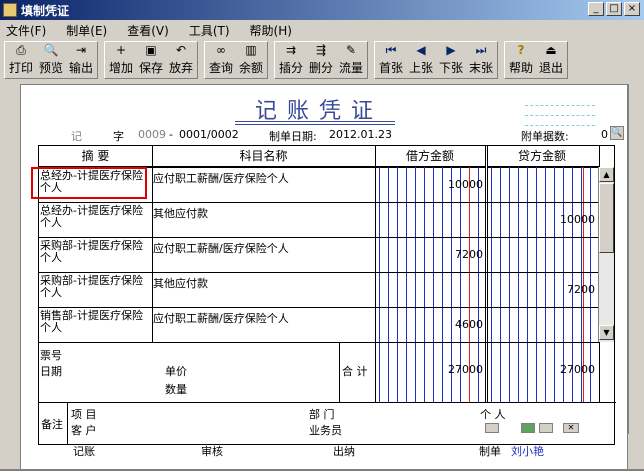 This screenshot has height=471, width=644. Describe the element at coordinates (481, 50) in the screenshot. I see `last-icon: ⏭` at that location.